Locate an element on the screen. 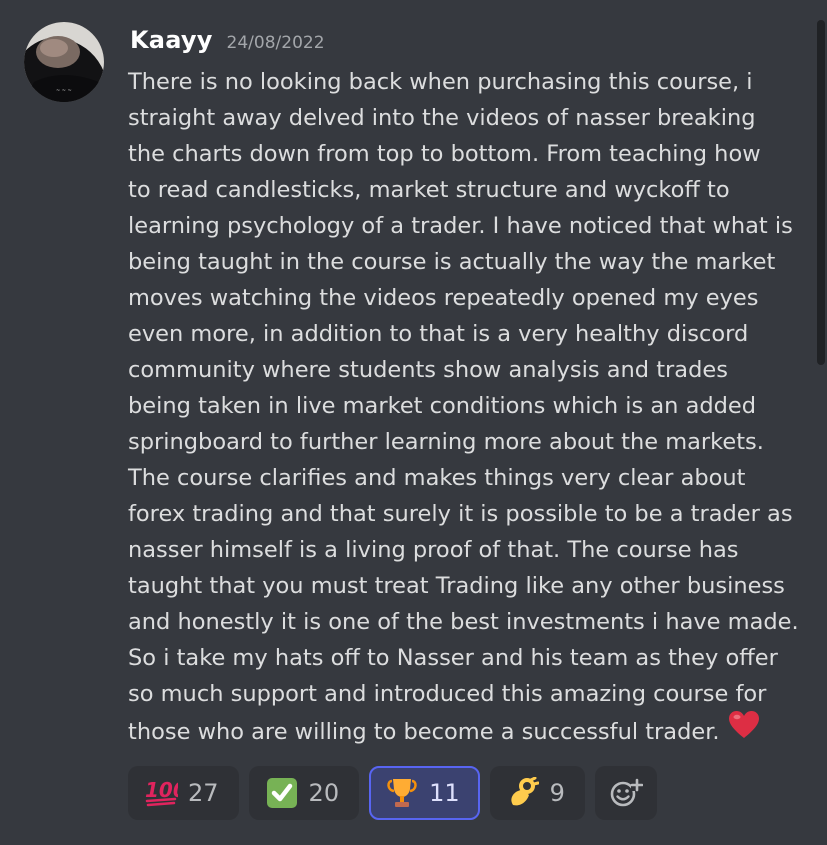 The image size is (827, 845). reaction-check-mark: 20 is located at coordinates (304, 793).